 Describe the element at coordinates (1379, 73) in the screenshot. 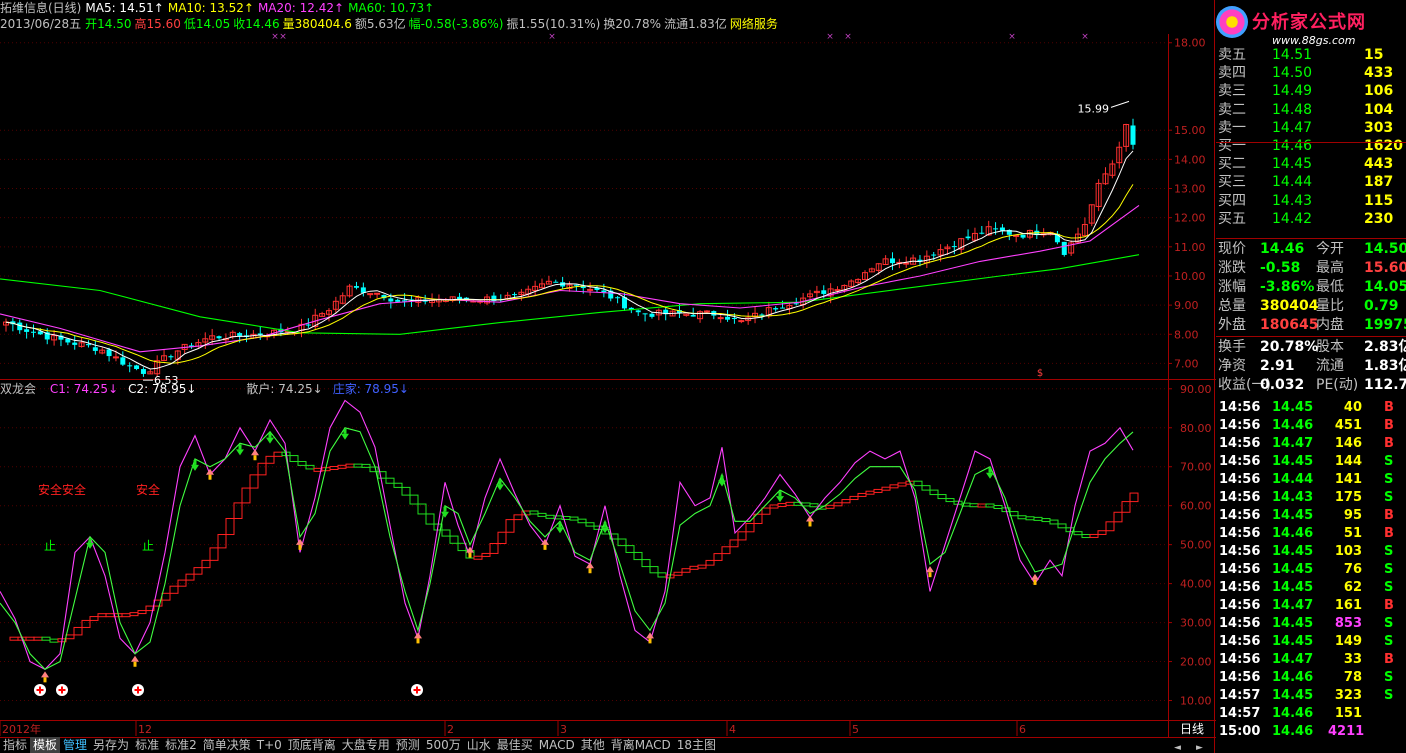

I see `order-volume: 433` at that location.